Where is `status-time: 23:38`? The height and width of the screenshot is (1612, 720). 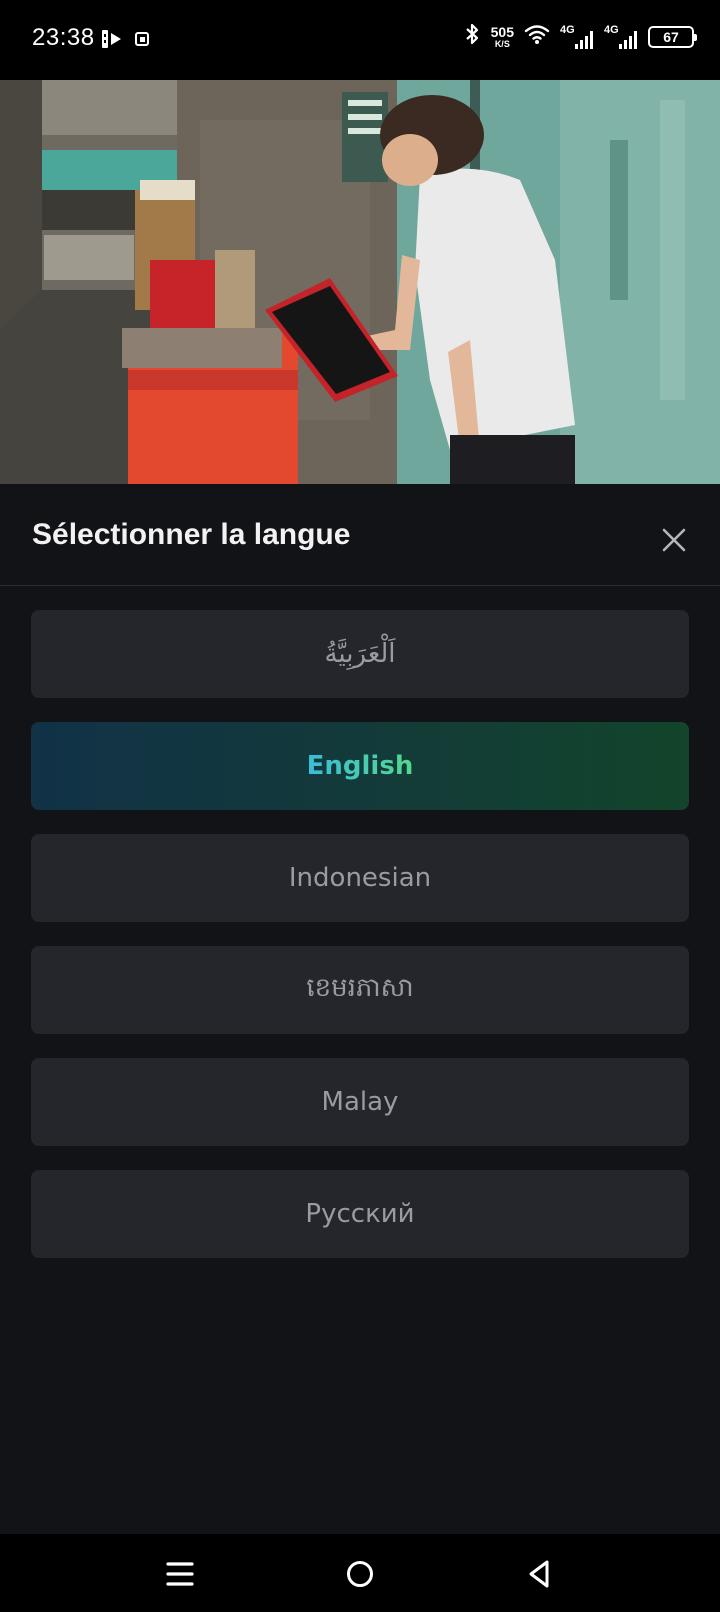
status-time: 23:38 is located at coordinates (63, 37).